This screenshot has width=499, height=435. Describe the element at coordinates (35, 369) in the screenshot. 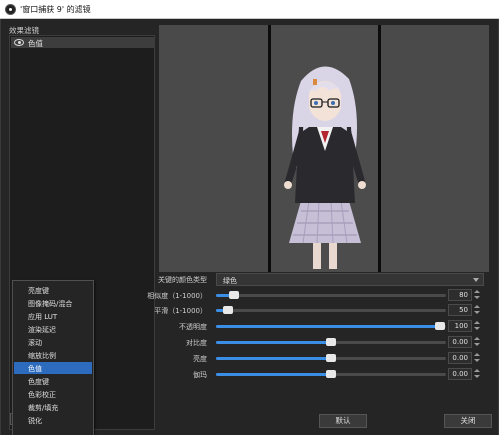

I see `menu-item-label: 色值` at that location.